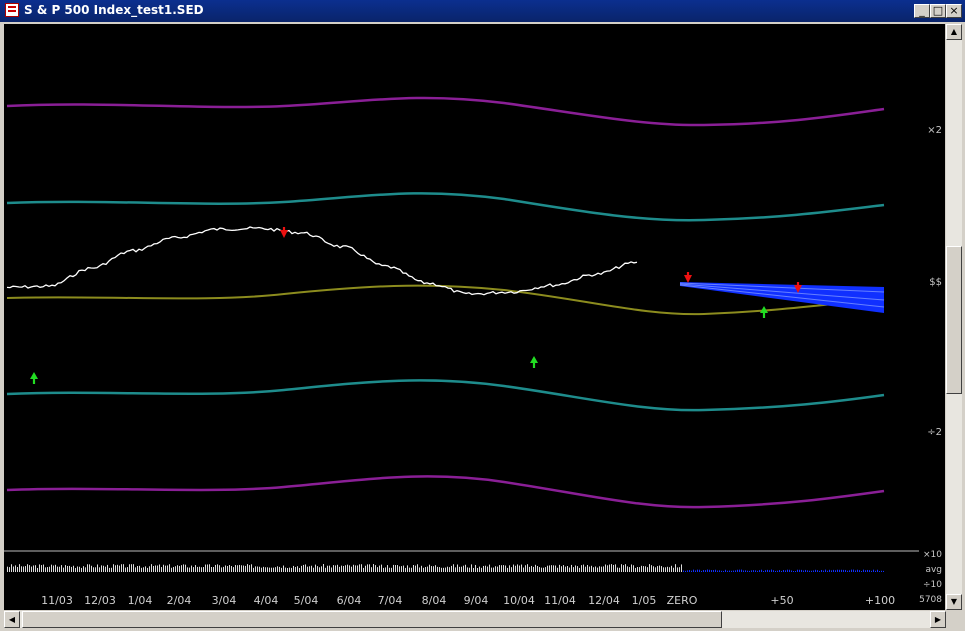  Describe the element at coordinates (932, 585) in the screenshot. I see `vol-scale-lower: ÷10` at that location.